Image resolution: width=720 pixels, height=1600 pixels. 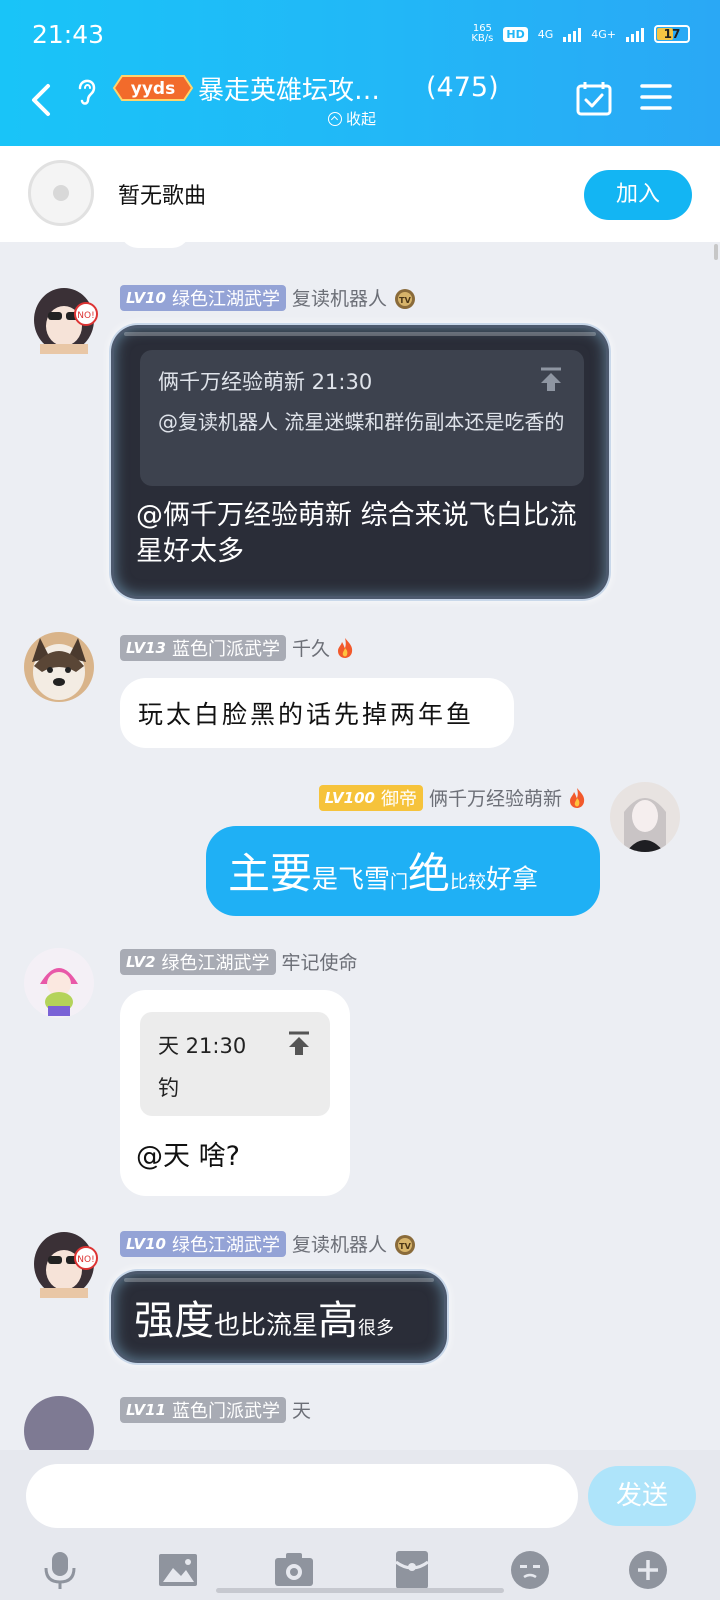 What do you see at coordinates (594, 98) in the screenshot?
I see `calendar-check-icon` at bounding box center [594, 98].